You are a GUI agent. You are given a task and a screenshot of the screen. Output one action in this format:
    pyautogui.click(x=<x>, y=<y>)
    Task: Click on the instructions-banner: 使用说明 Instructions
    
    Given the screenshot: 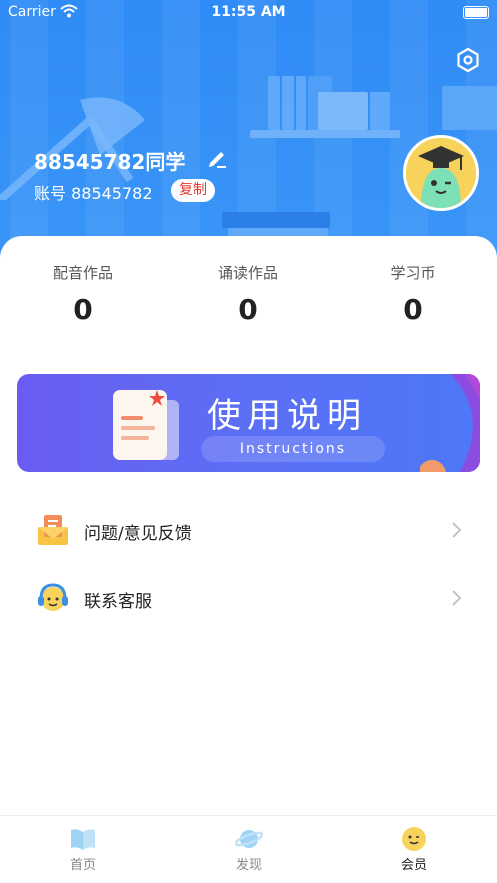 What is the action you would take?
    pyautogui.click(x=248, y=423)
    